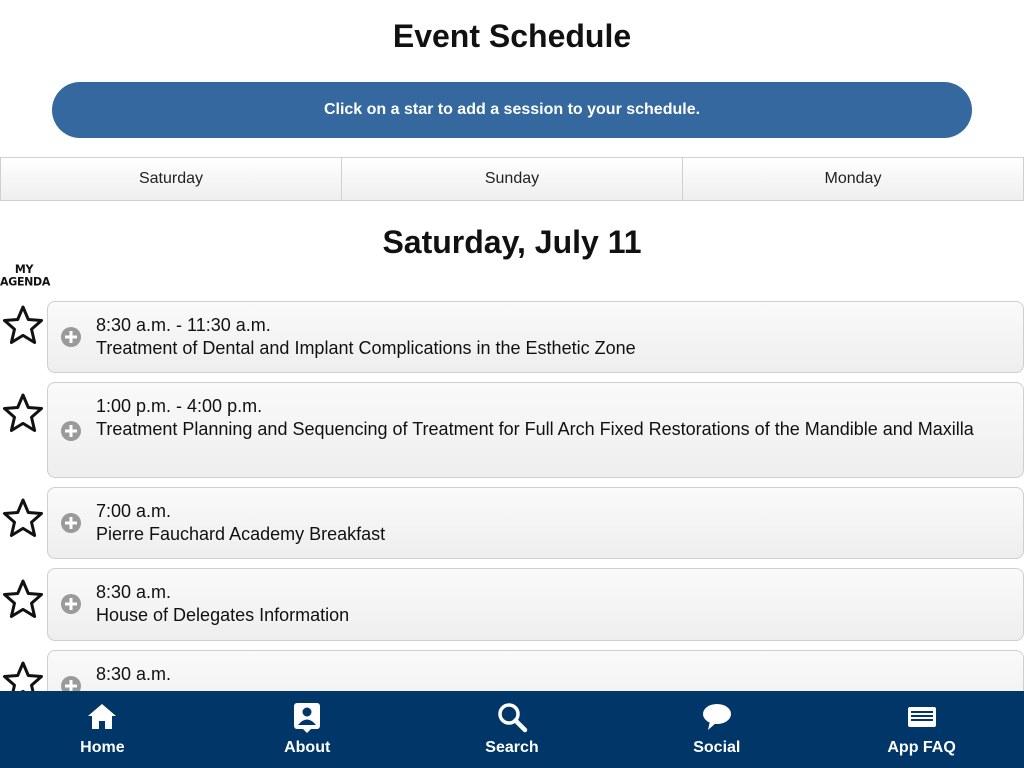 This screenshot has width=1024, height=768. Describe the element at coordinates (513, 718) in the screenshot. I see `search-icon` at that location.